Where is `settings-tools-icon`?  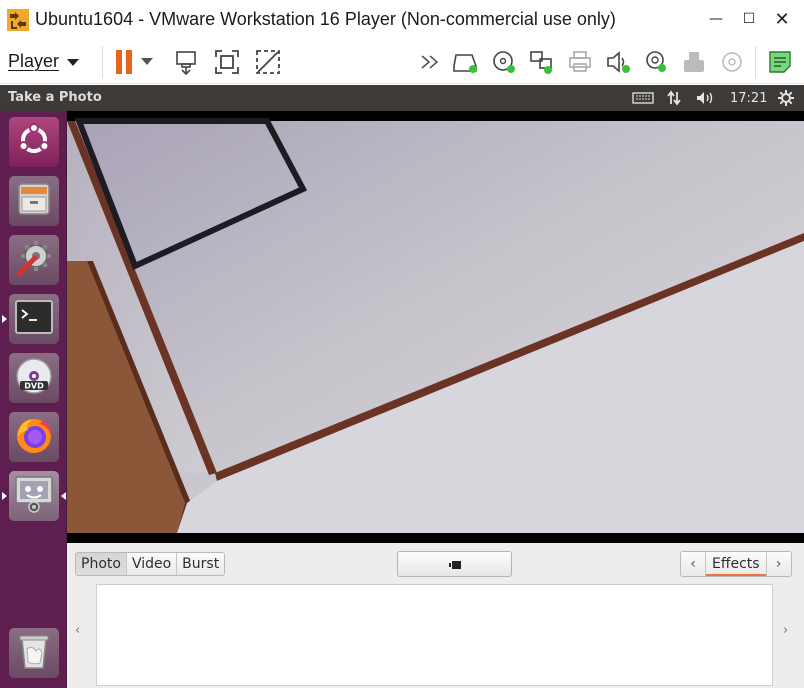 settings-tools-icon is located at coordinates (34, 260).